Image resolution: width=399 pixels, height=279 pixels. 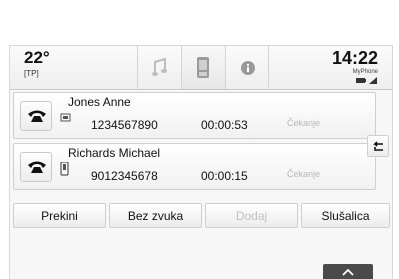 I want to click on add-call-button: Dodaj, so click(x=251, y=215).